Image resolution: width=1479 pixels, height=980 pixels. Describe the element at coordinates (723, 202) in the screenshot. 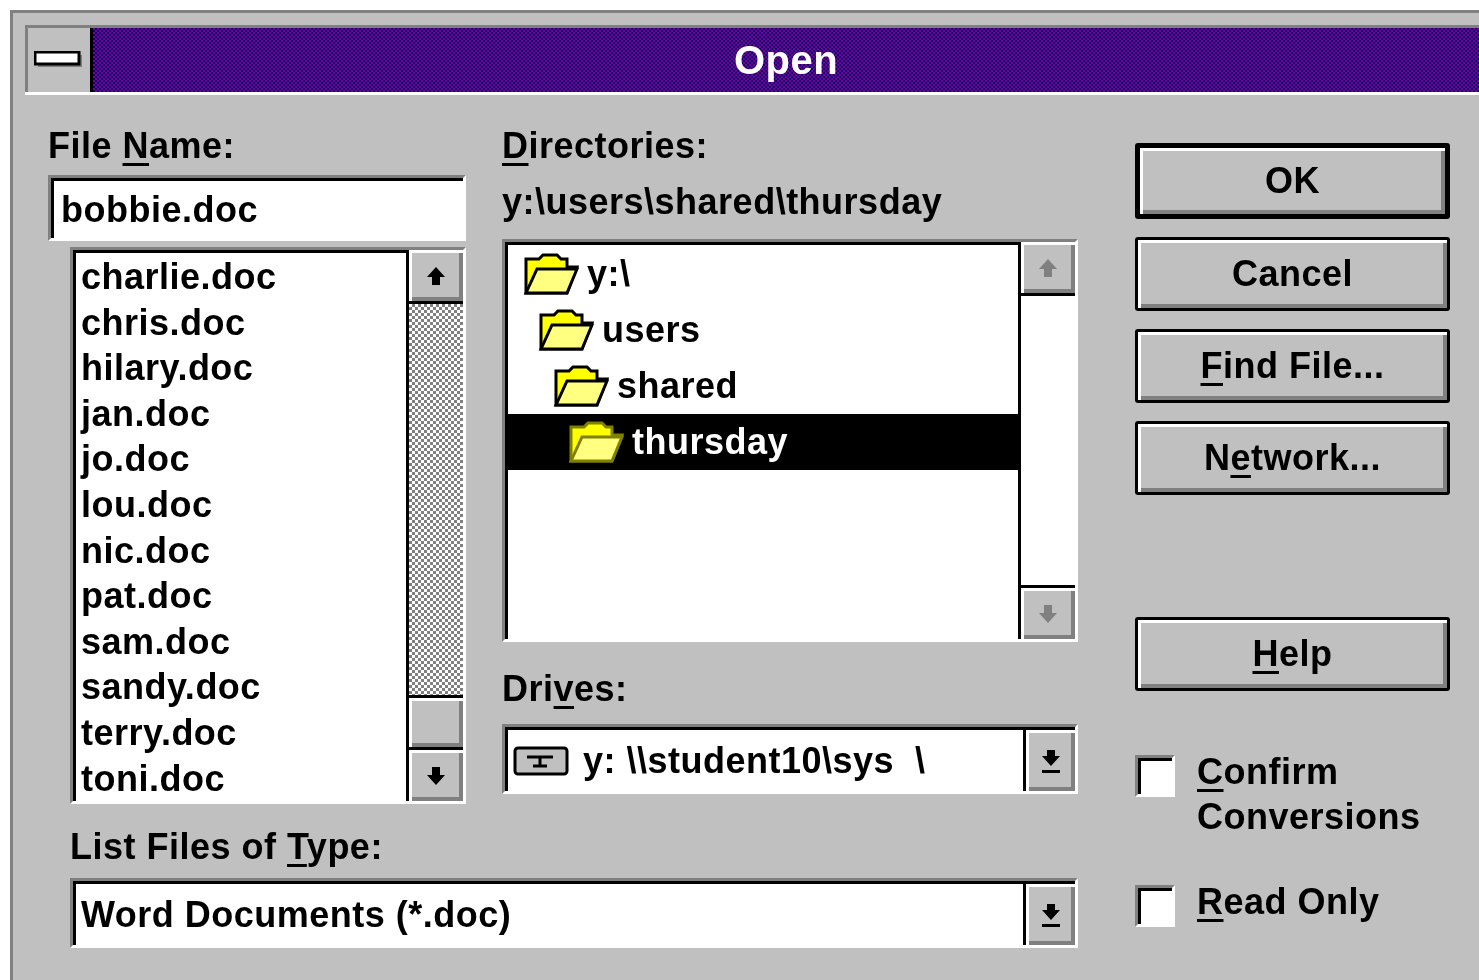

I see `directory-path: y:\users\shared\thursday` at that location.